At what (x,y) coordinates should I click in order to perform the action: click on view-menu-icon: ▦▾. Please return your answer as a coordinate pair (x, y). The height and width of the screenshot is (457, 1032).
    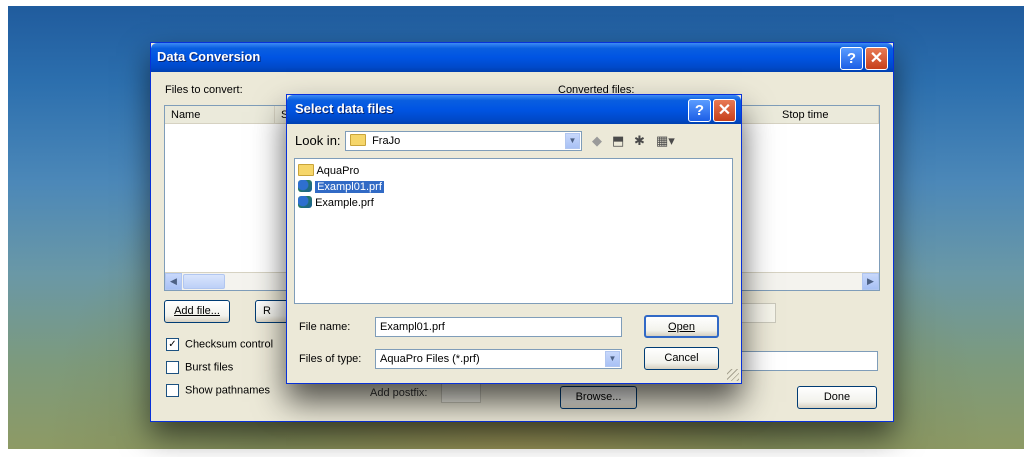
    Looking at the image, I should click on (665, 141).